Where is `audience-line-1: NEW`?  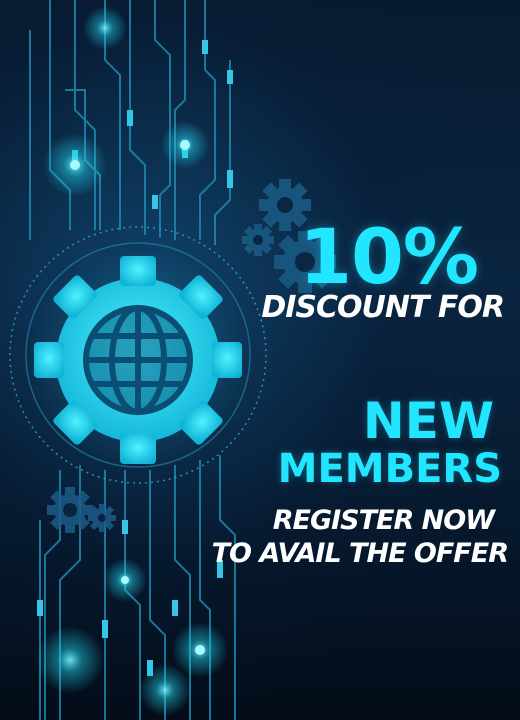
audience-line-1: NEW is located at coordinates (428, 421).